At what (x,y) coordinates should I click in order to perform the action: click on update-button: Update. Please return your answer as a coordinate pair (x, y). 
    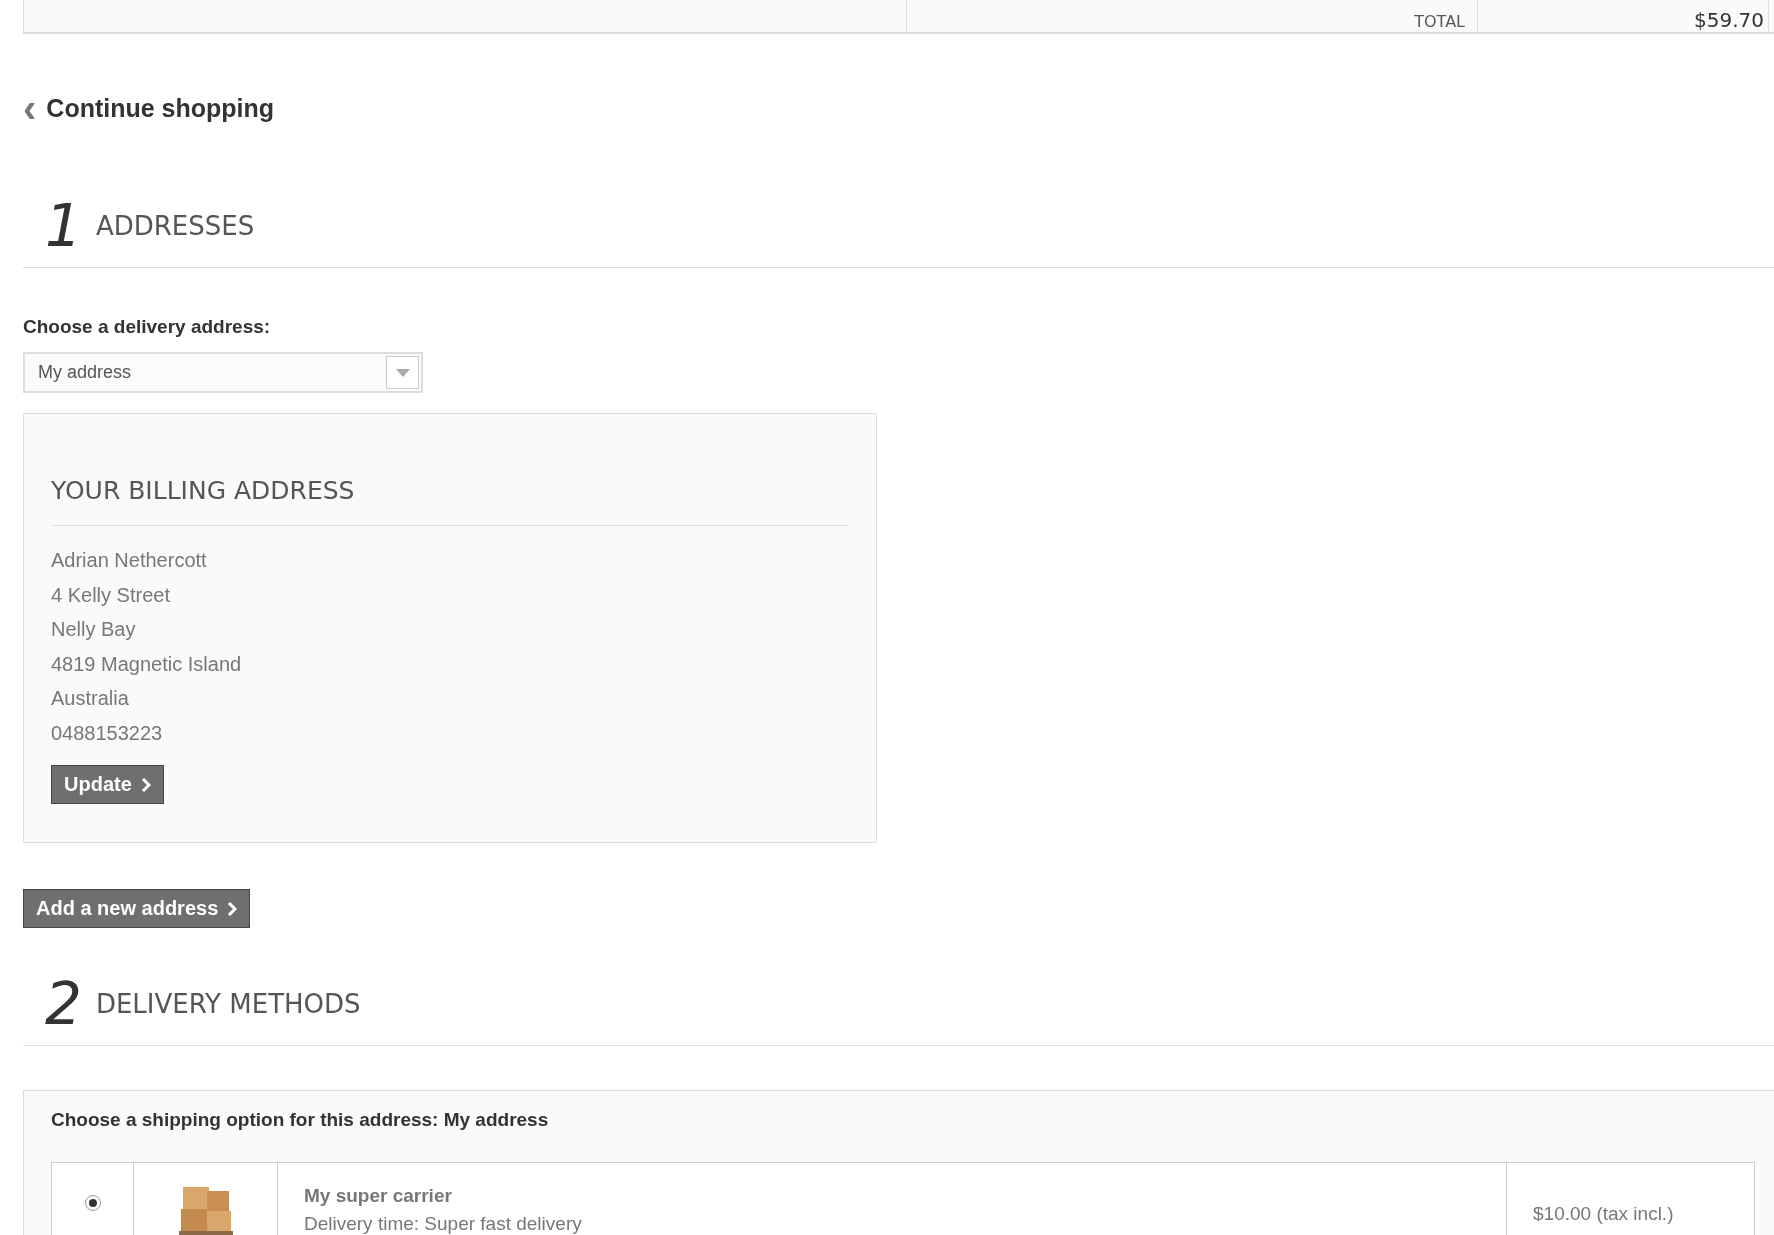
    Looking at the image, I should click on (107, 784).